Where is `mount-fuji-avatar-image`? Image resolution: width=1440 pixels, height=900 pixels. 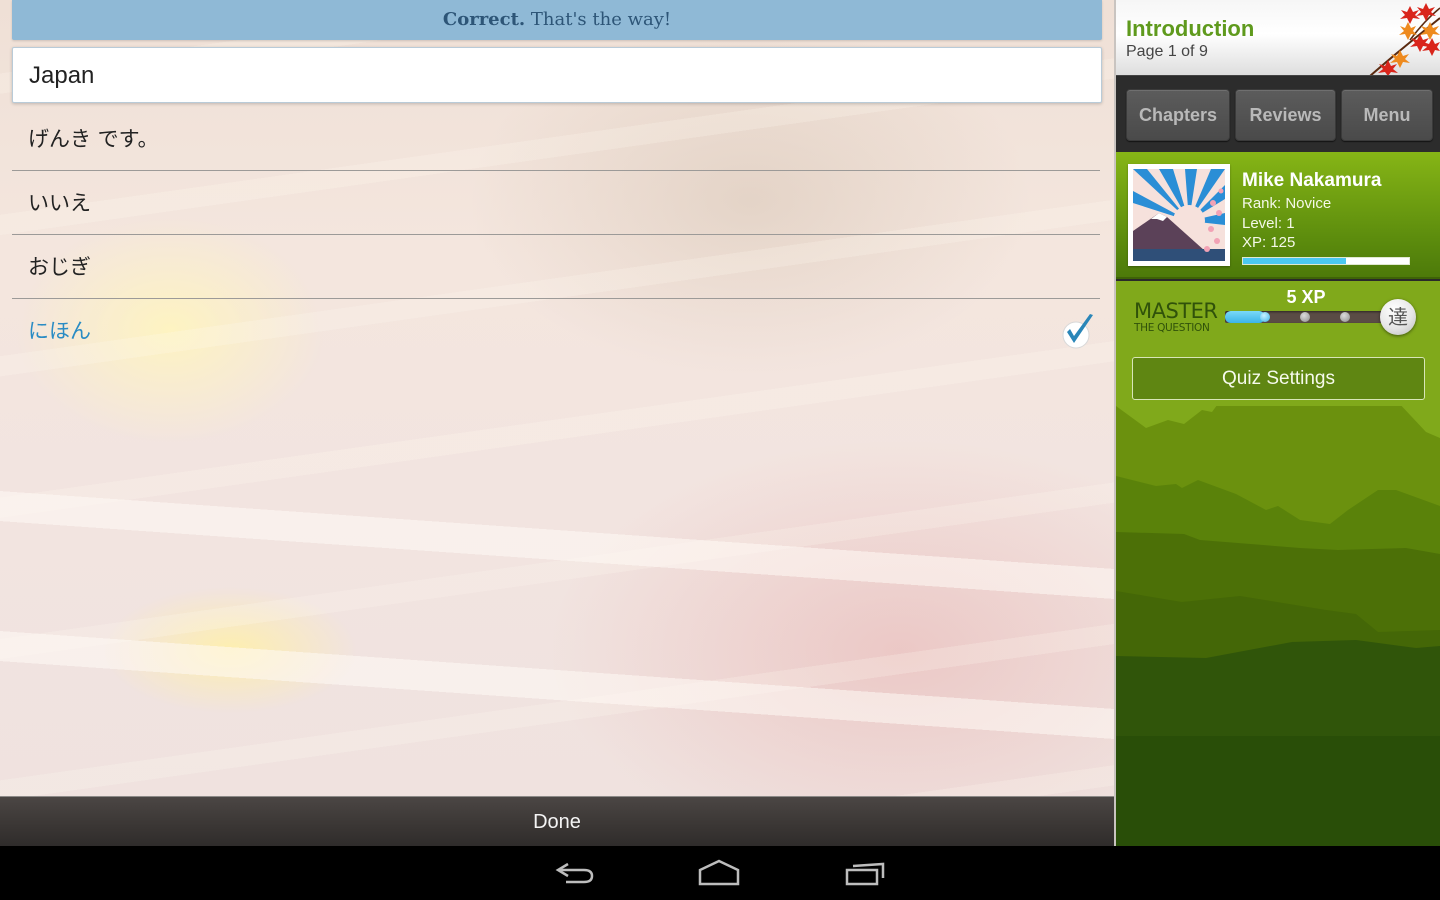
mount-fuji-avatar-image is located at coordinates (1179, 215).